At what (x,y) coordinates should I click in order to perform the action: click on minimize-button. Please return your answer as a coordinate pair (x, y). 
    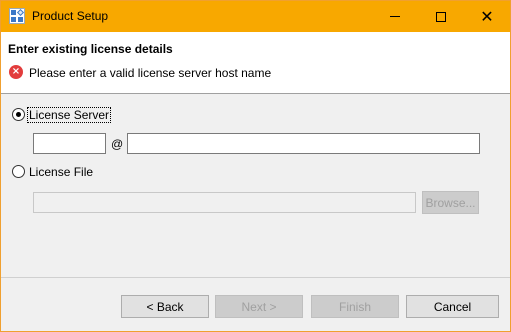
    Looking at the image, I should click on (395, 16).